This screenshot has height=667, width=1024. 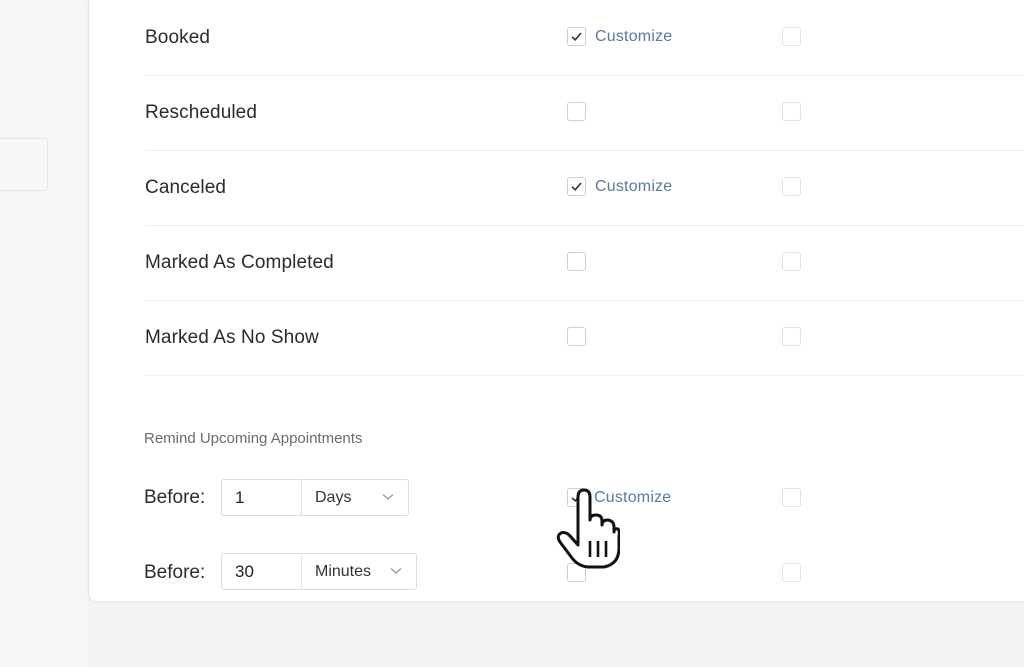 I want to click on customer-checkbox-completed, so click(x=576, y=261).